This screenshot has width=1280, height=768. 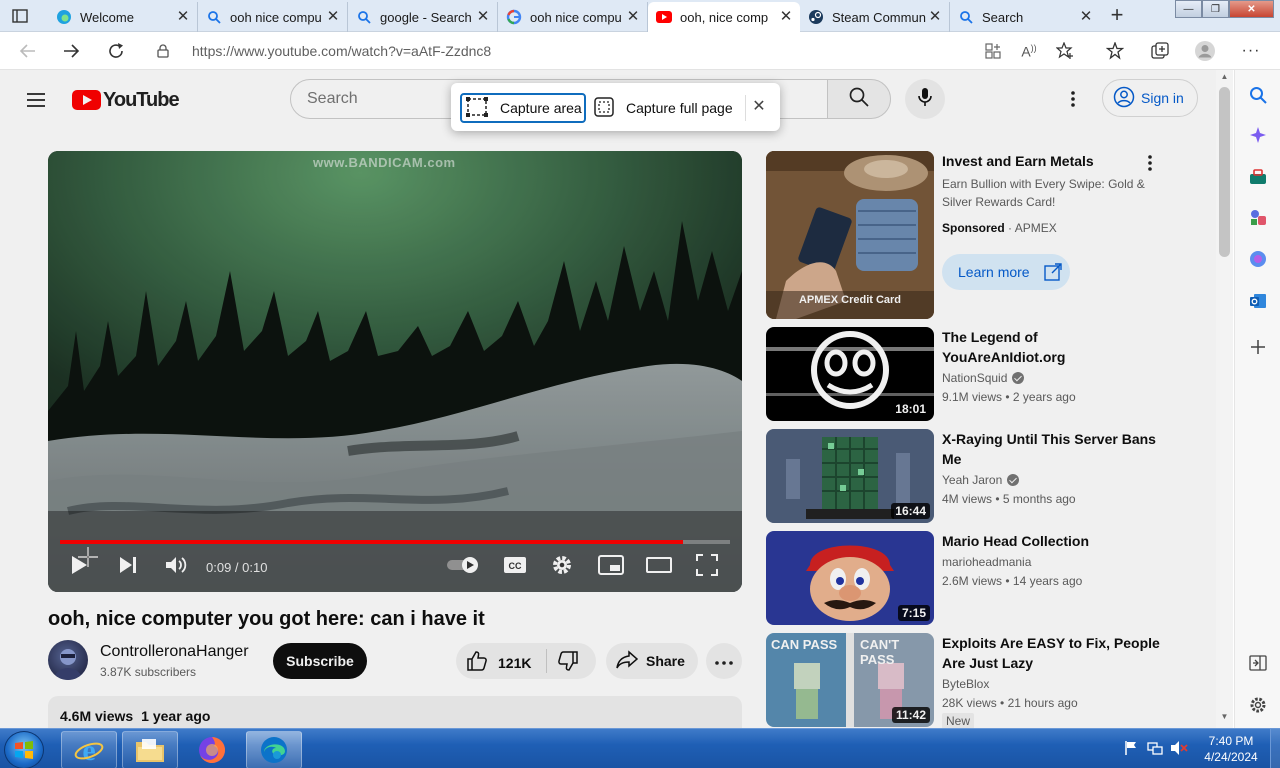 I want to click on fullscreen-button, so click(x=707, y=566).